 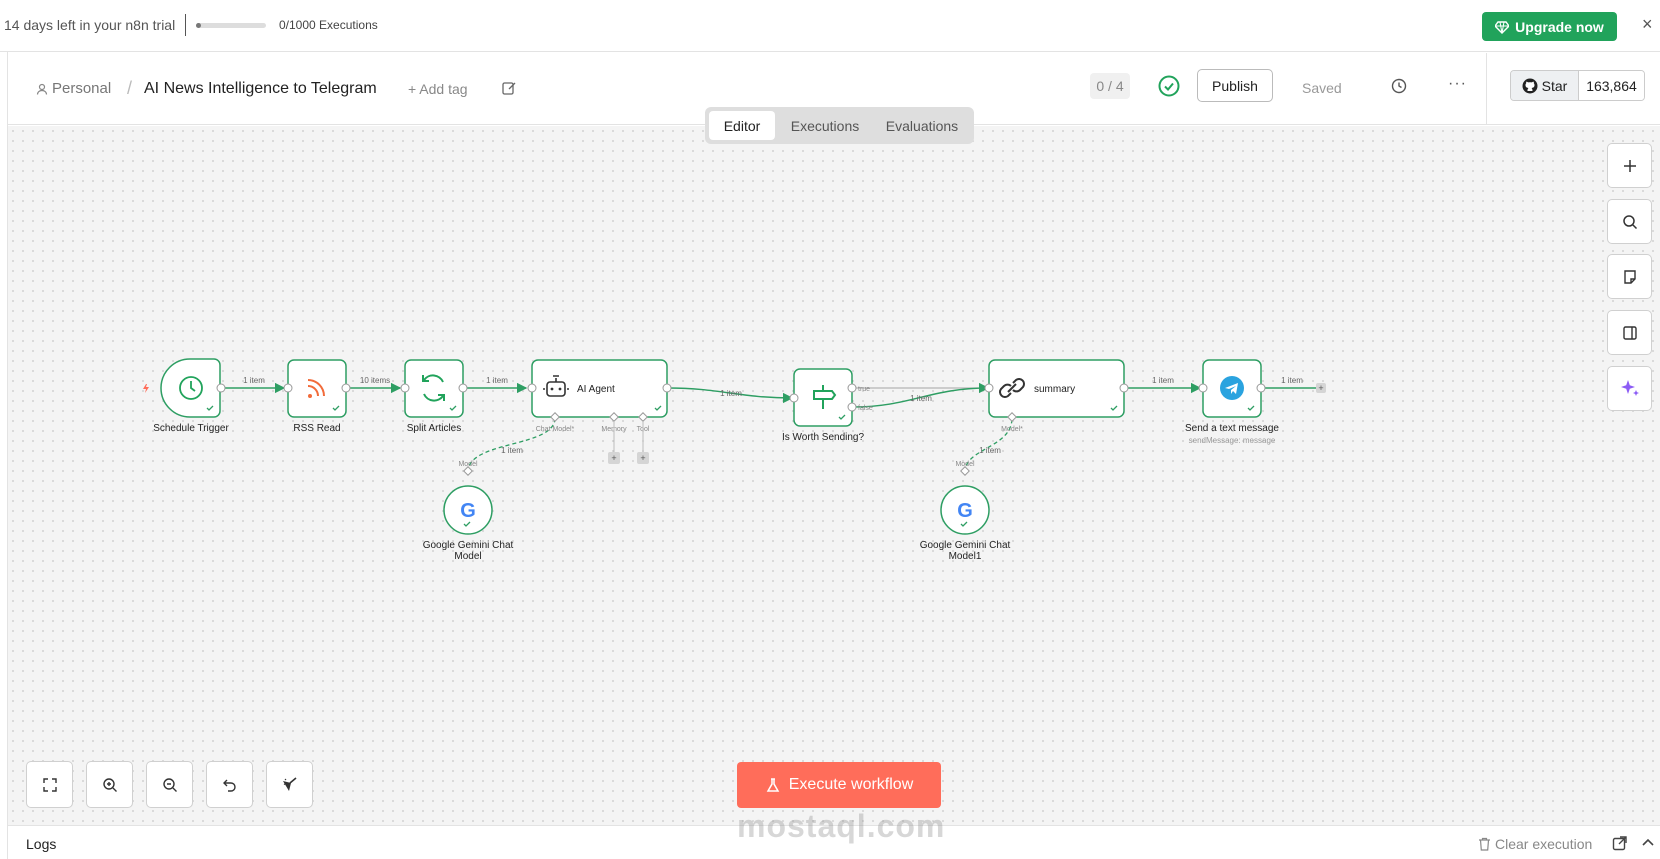 What do you see at coordinates (1484, 844) in the screenshot?
I see `trash-icon` at bounding box center [1484, 844].